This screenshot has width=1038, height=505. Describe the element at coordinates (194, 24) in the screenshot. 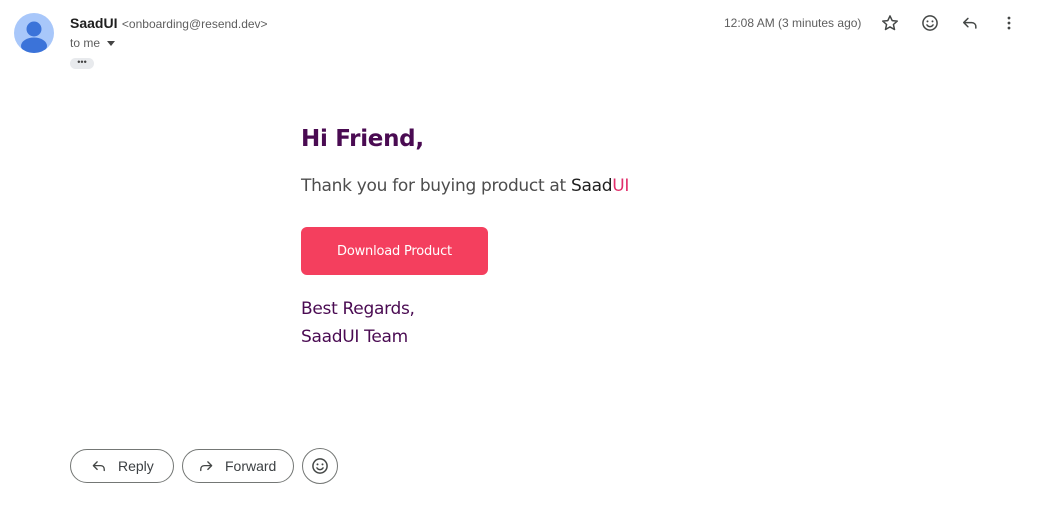

I see `sender-email: <onboarding@resend.dev>` at that location.